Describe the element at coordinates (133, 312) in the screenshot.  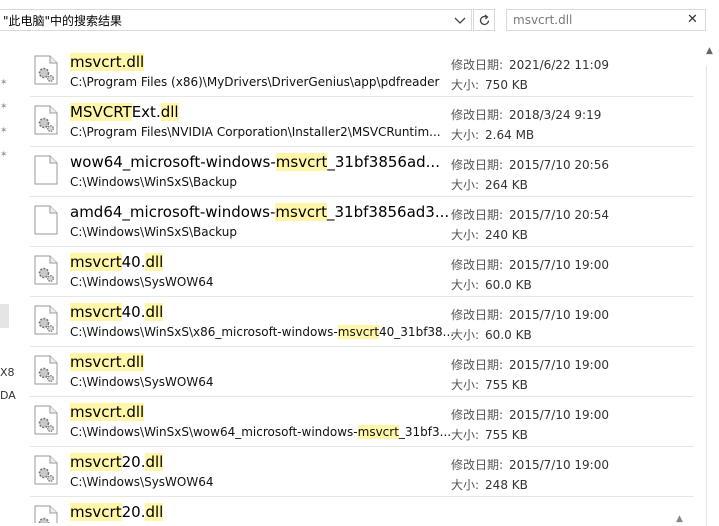
I see `name-segment: 40.` at that location.